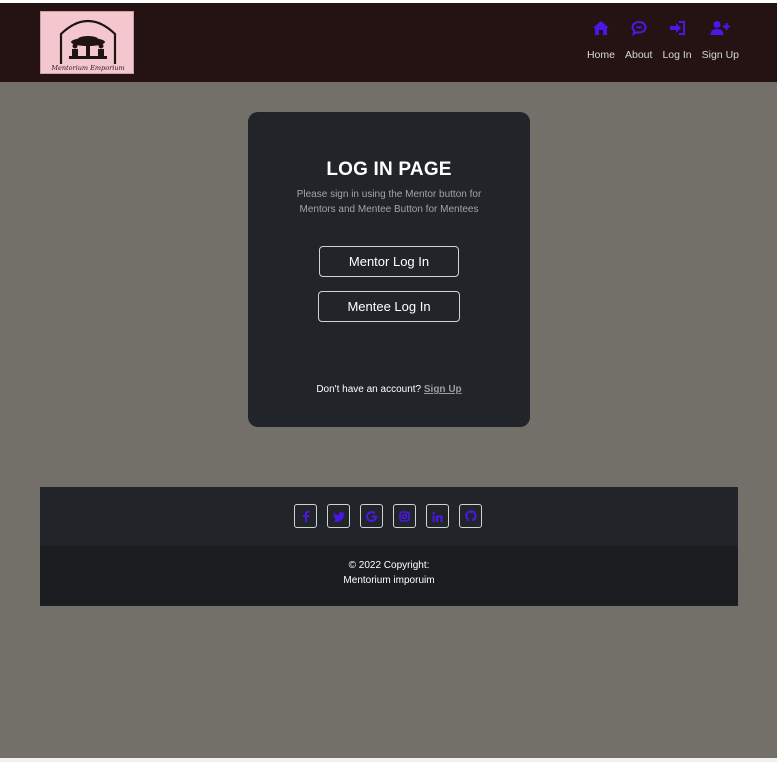 This screenshot has height=762, width=777. I want to click on footer-social-bar, so click(389, 516).